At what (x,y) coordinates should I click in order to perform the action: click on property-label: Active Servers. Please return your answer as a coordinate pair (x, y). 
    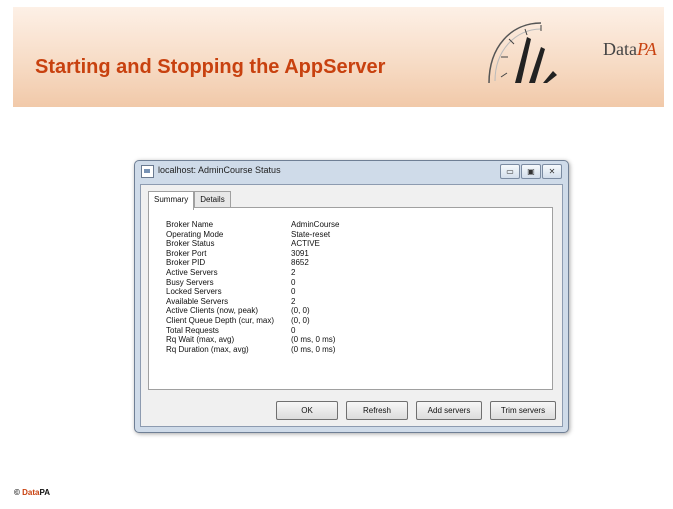
    Looking at the image, I should click on (192, 272).